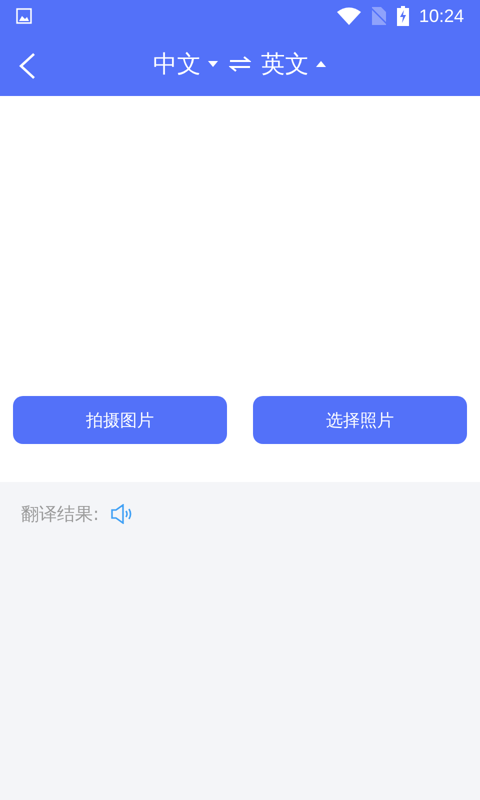  Describe the element at coordinates (441, 16) in the screenshot. I see `status-time: 10:24` at that location.